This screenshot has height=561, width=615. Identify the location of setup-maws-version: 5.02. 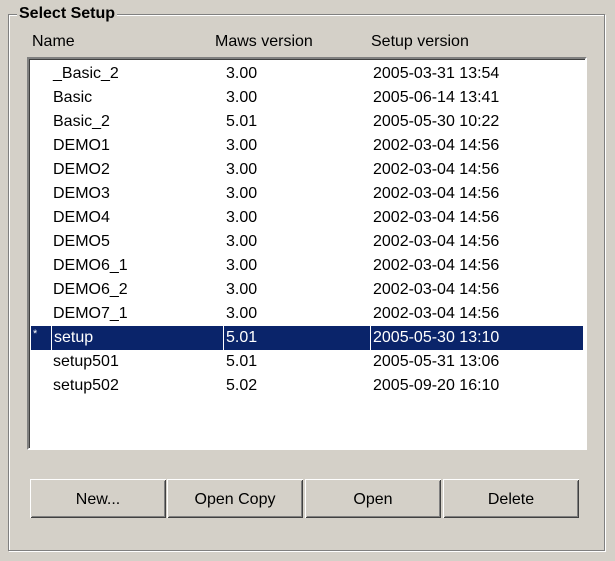
(242, 385).